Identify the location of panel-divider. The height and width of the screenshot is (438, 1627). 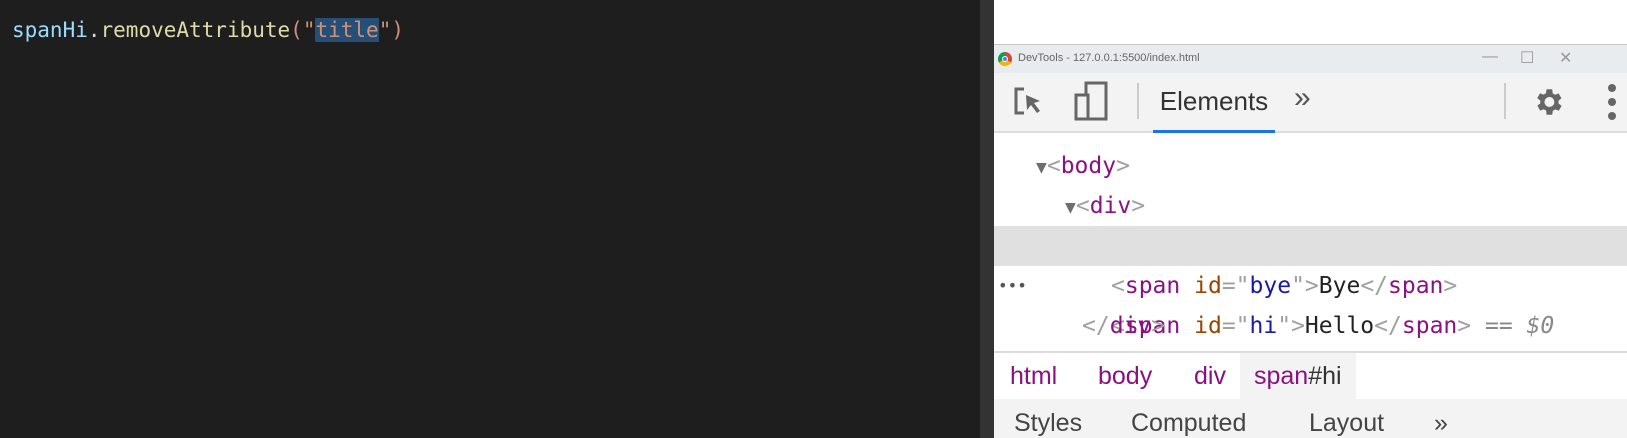
(987, 219).